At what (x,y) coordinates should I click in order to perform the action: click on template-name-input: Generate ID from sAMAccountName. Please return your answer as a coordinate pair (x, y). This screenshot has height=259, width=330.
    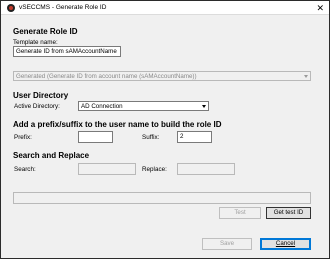
    Looking at the image, I should click on (67, 51).